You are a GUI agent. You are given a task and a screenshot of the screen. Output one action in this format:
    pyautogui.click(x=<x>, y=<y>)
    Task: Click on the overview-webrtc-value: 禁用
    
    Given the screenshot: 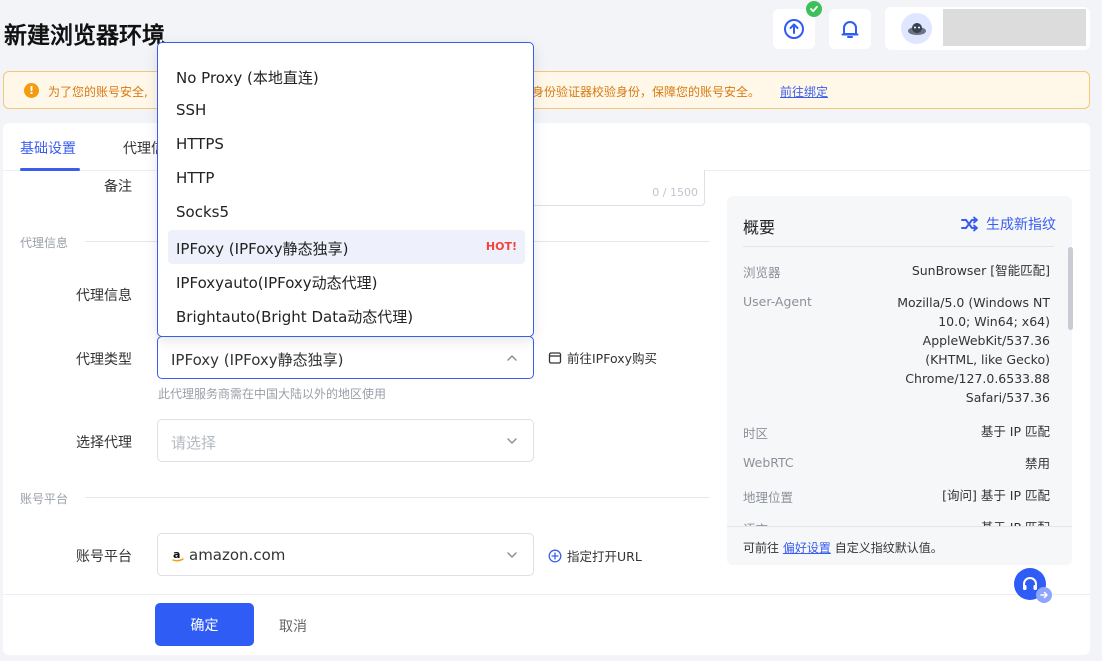 What is the action you would take?
    pyautogui.click(x=1037, y=463)
    